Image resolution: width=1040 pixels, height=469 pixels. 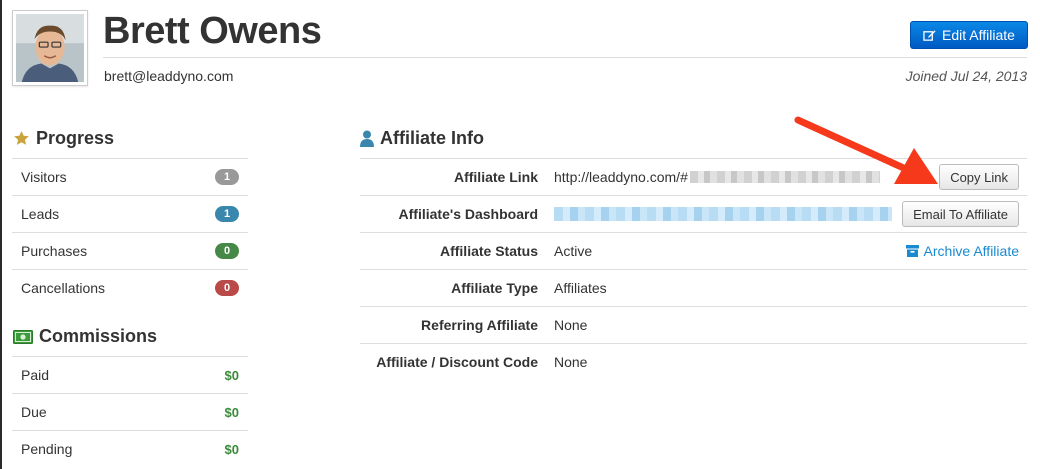 What do you see at coordinates (130, 213) in the screenshot?
I see `progress-row-leads: Leads 1` at bounding box center [130, 213].